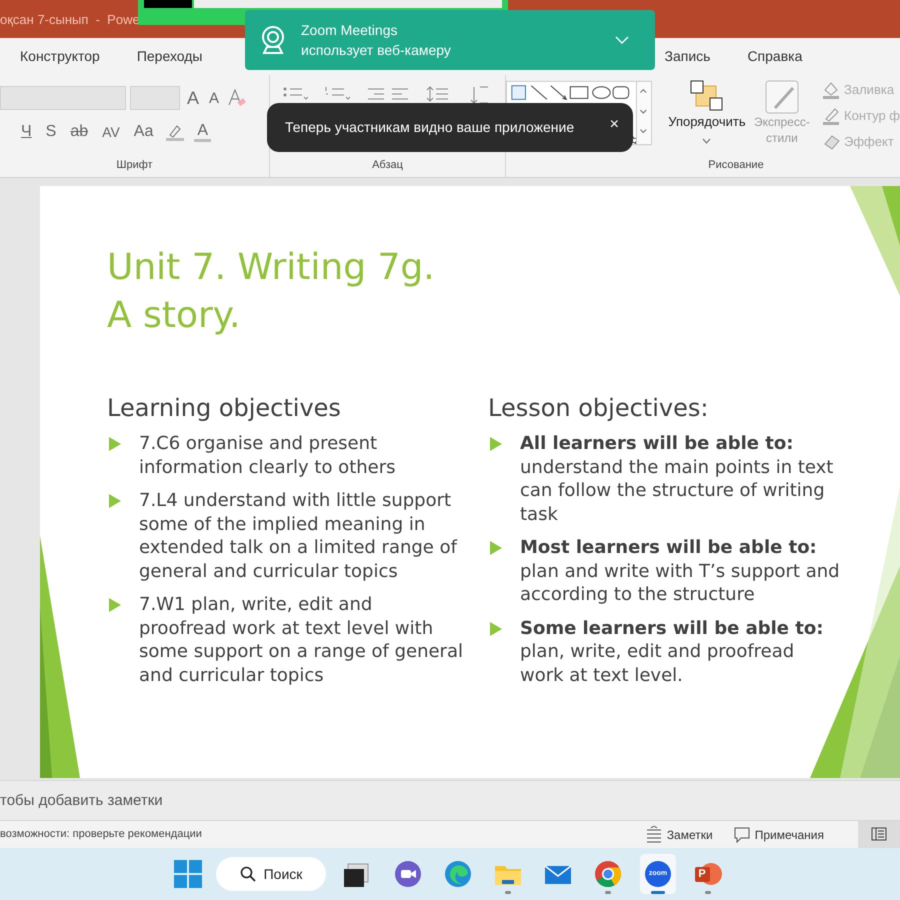 This screenshot has width=900, height=900. What do you see at coordinates (273, 40) in the screenshot?
I see `webcam-icon` at bounding box center [273, 40].